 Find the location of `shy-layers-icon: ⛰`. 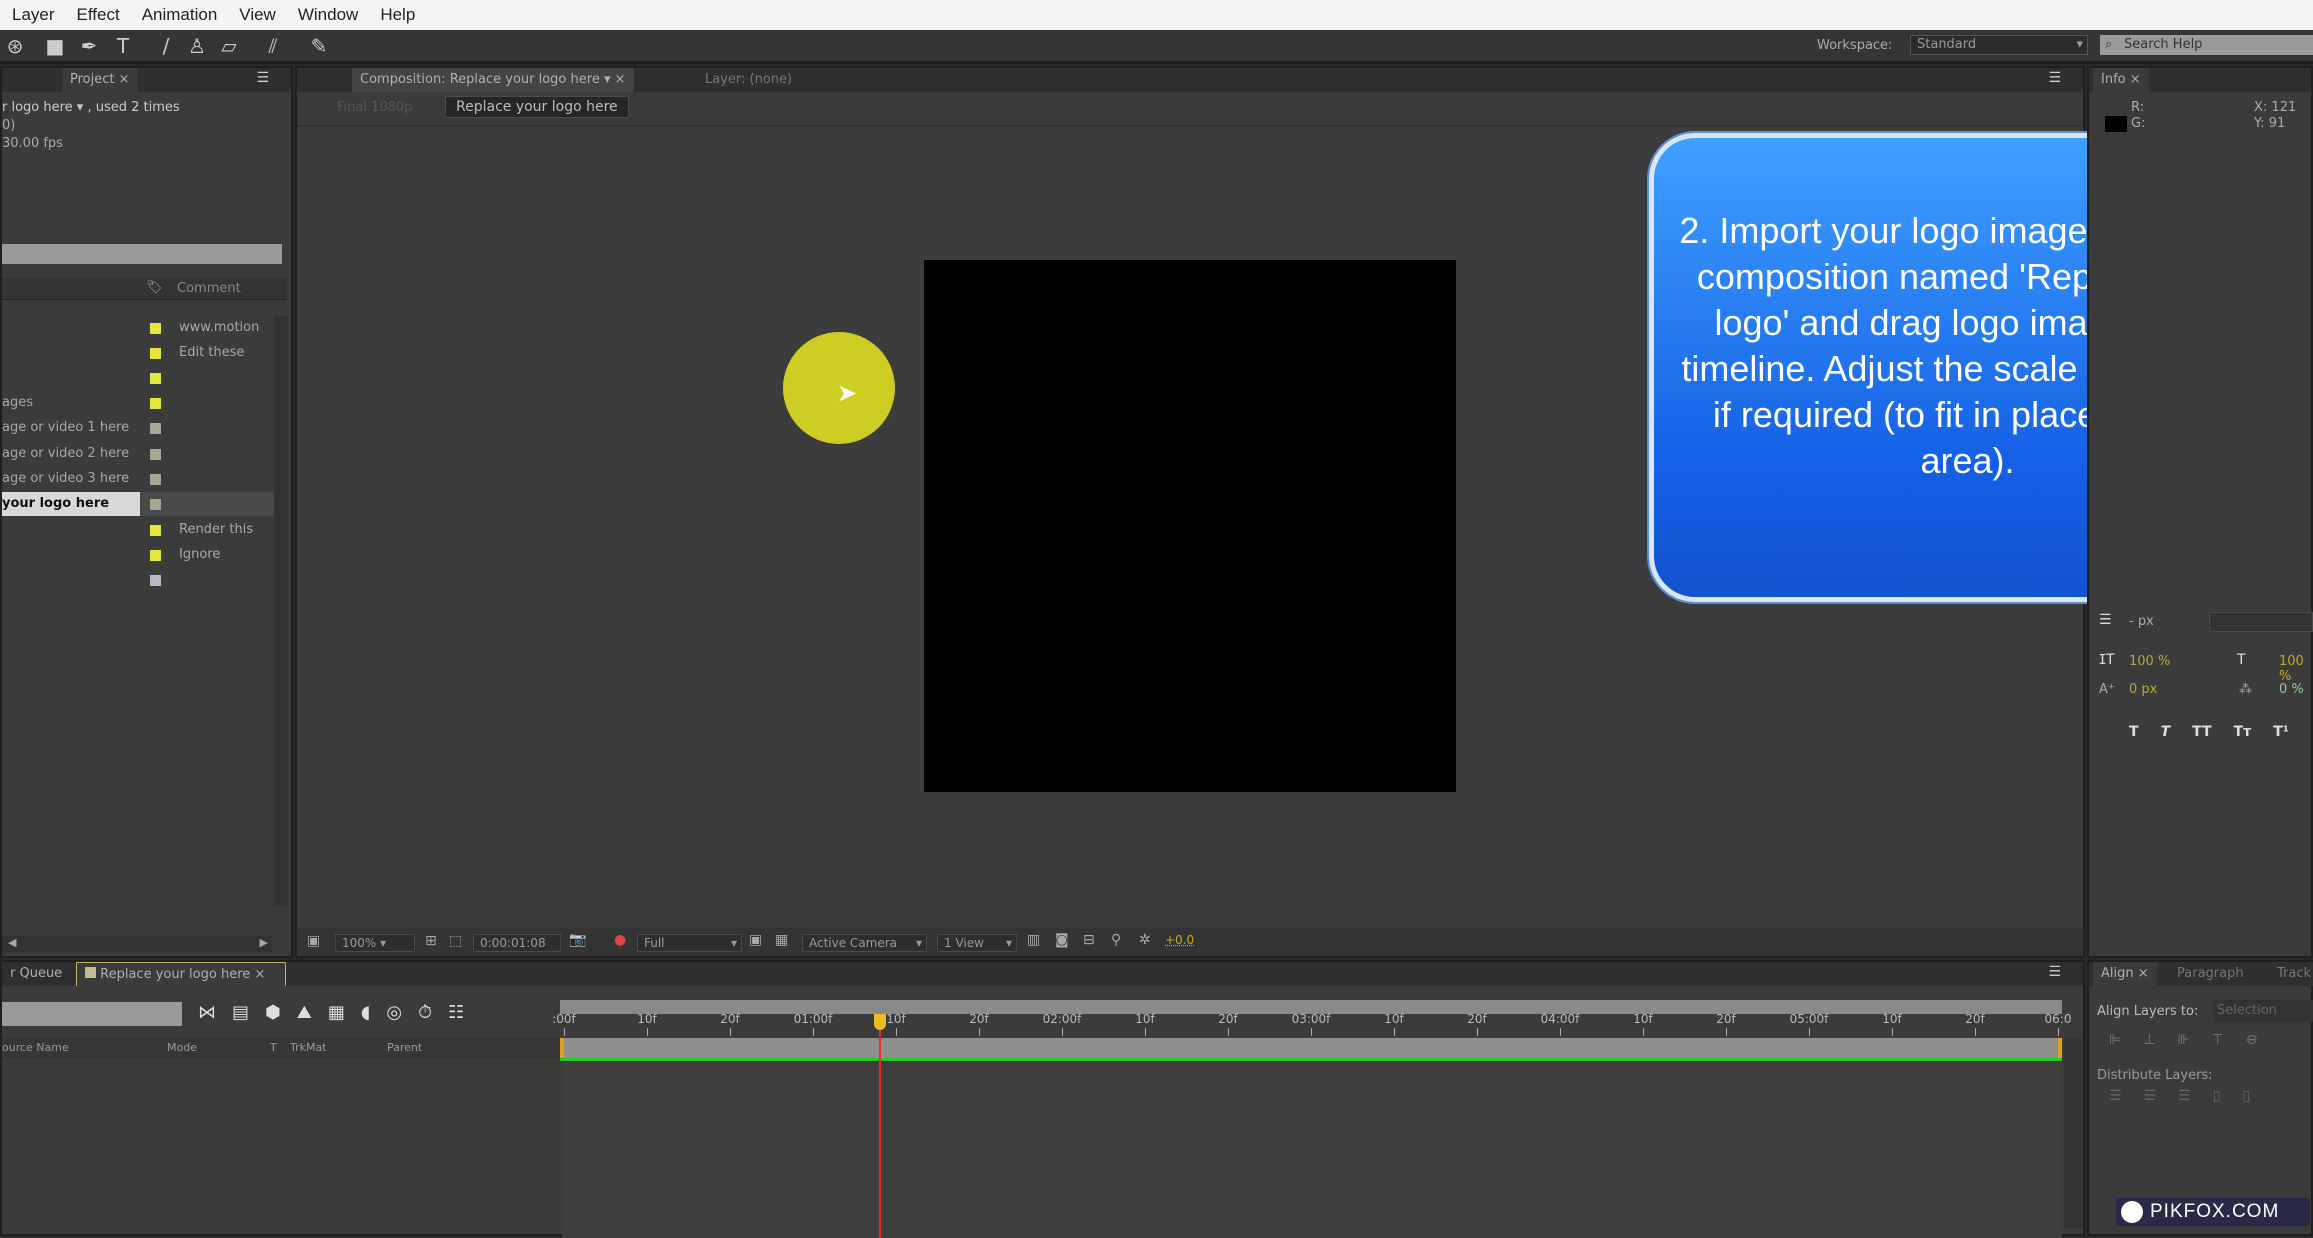

shy-layers-icon: ⛰ is located at coordinates (304, 1012).